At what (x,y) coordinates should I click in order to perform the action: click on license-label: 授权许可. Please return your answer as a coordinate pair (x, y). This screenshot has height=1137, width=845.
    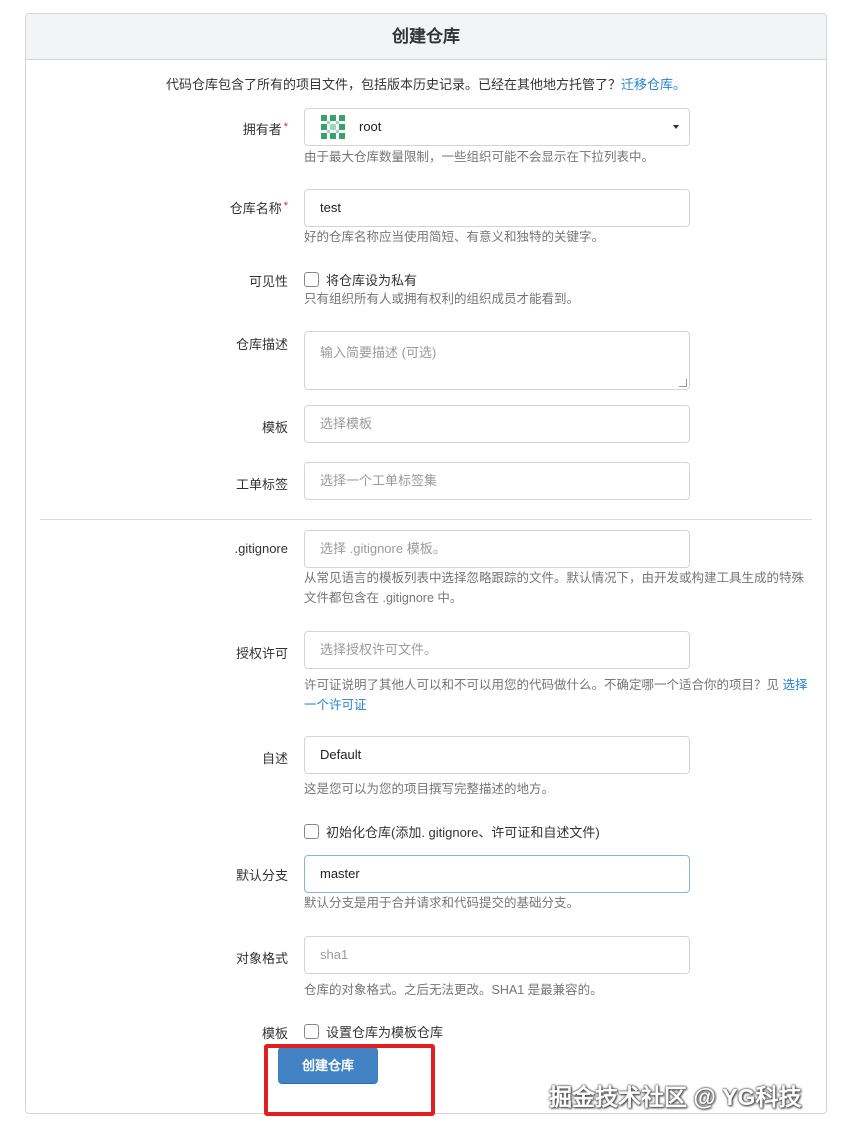
    Looking at the image, I should click on (261, 653).